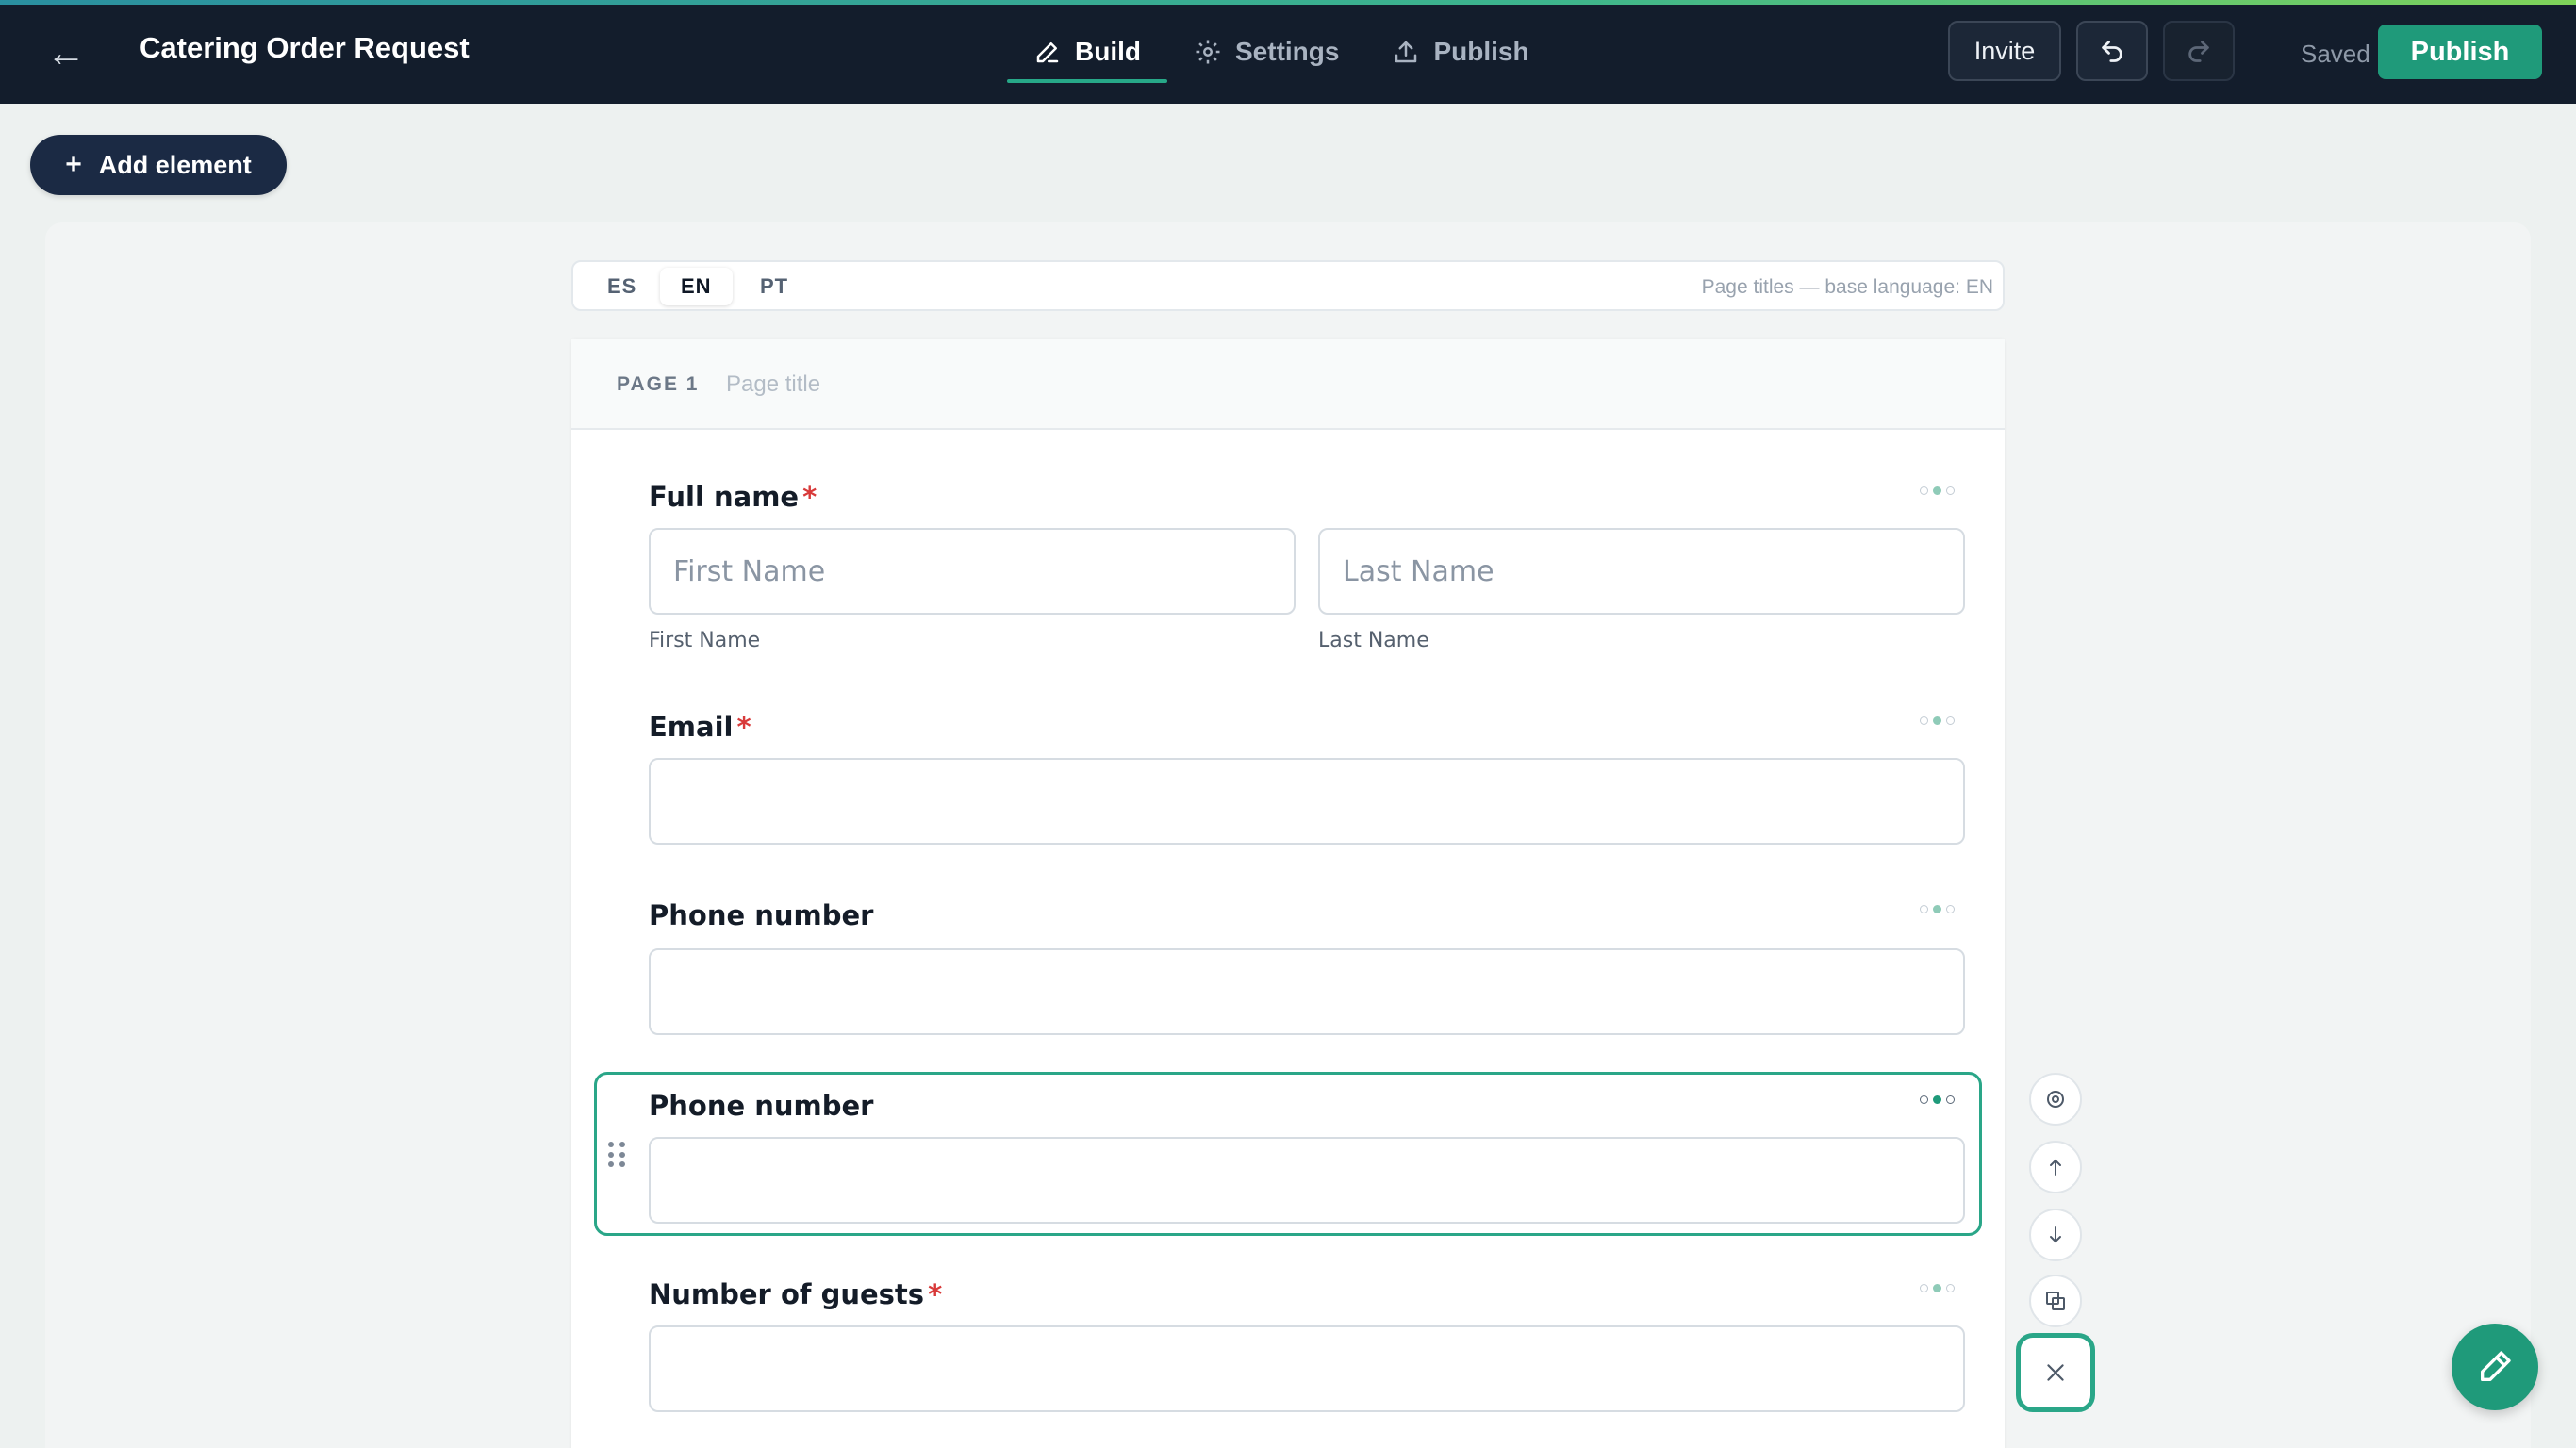  I want to click on phone-field, so click(1307, 991).